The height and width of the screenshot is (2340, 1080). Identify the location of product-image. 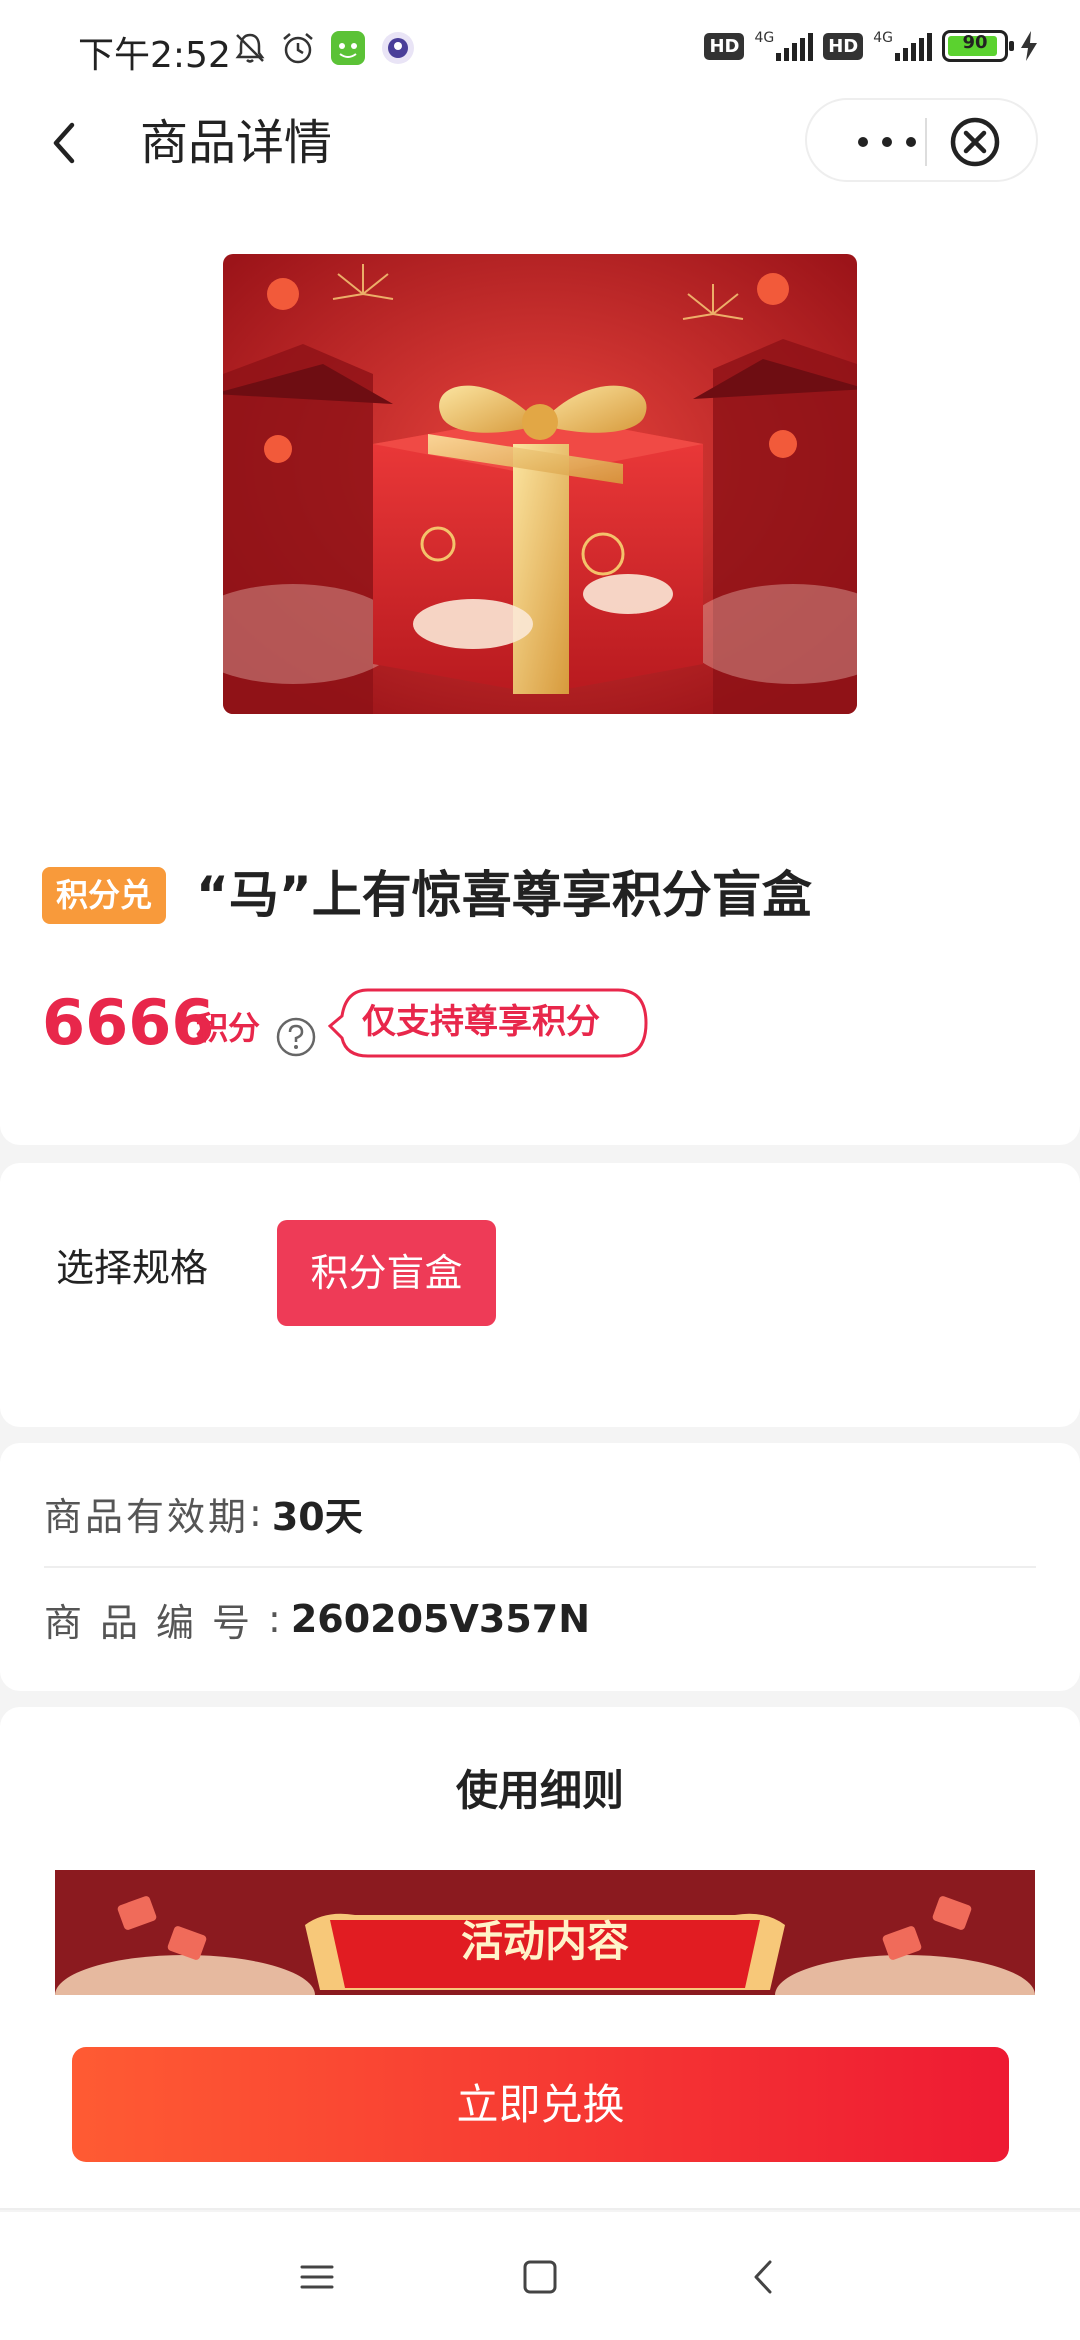
(540, 484).